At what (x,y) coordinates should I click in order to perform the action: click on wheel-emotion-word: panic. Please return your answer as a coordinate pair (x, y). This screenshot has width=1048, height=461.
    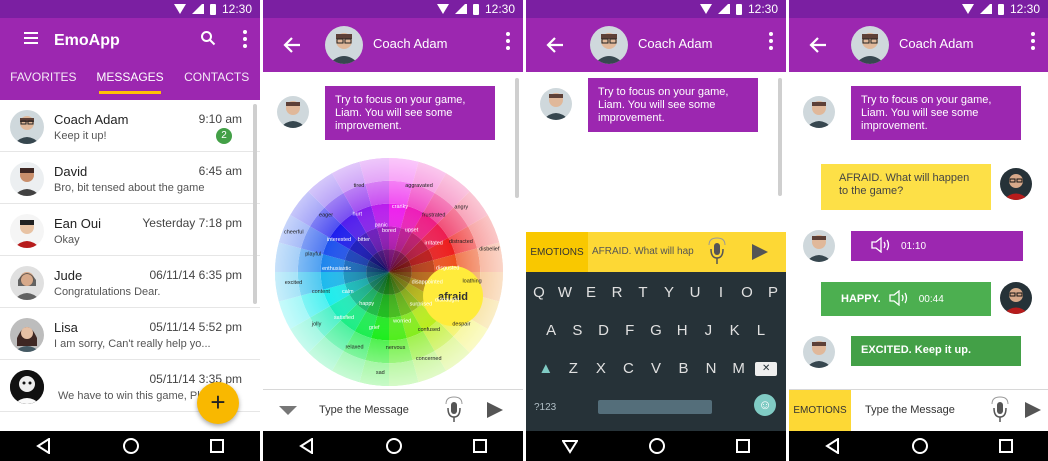
    Looking at the image, I should click on (381, 226).